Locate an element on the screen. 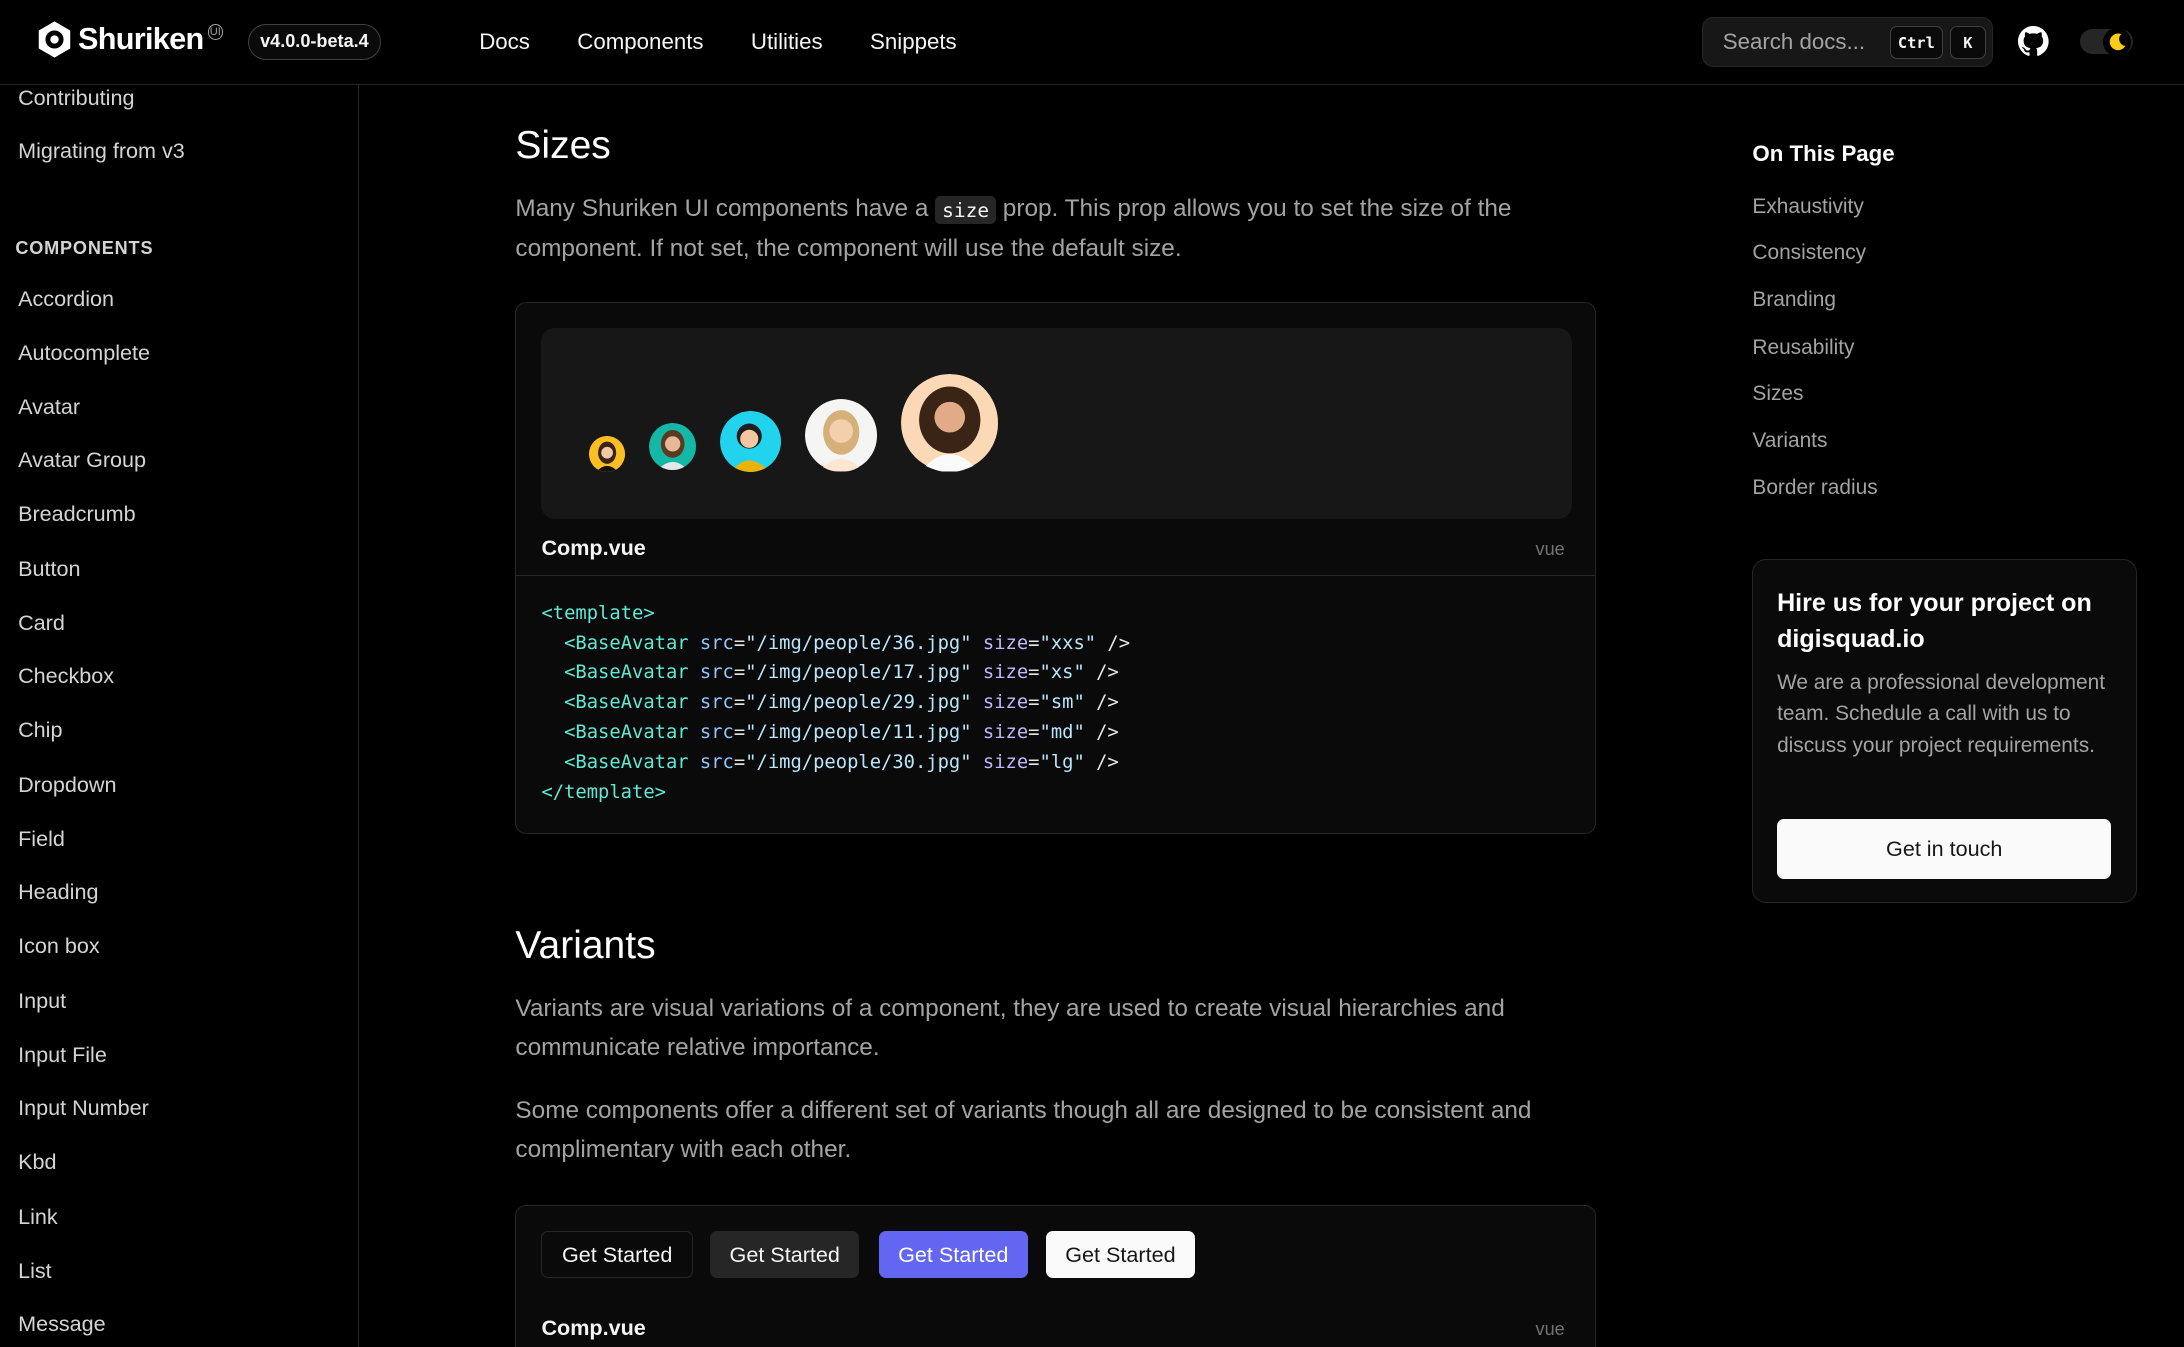 Image resolution: width=2184 pixels, height=1347 pixels. logo-badge: UI is located at coordinates (215, 32).